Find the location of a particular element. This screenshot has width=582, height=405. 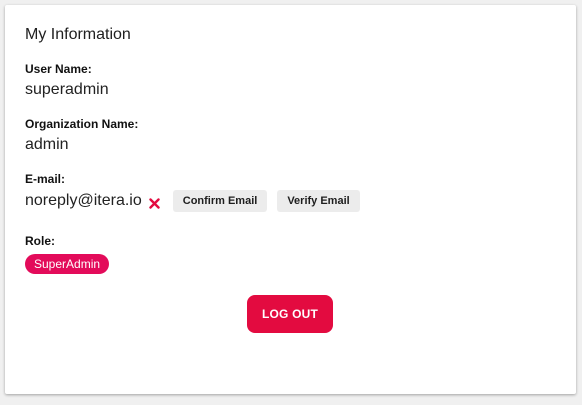

email-label: E-mail: is located at coordinates (45, 179).